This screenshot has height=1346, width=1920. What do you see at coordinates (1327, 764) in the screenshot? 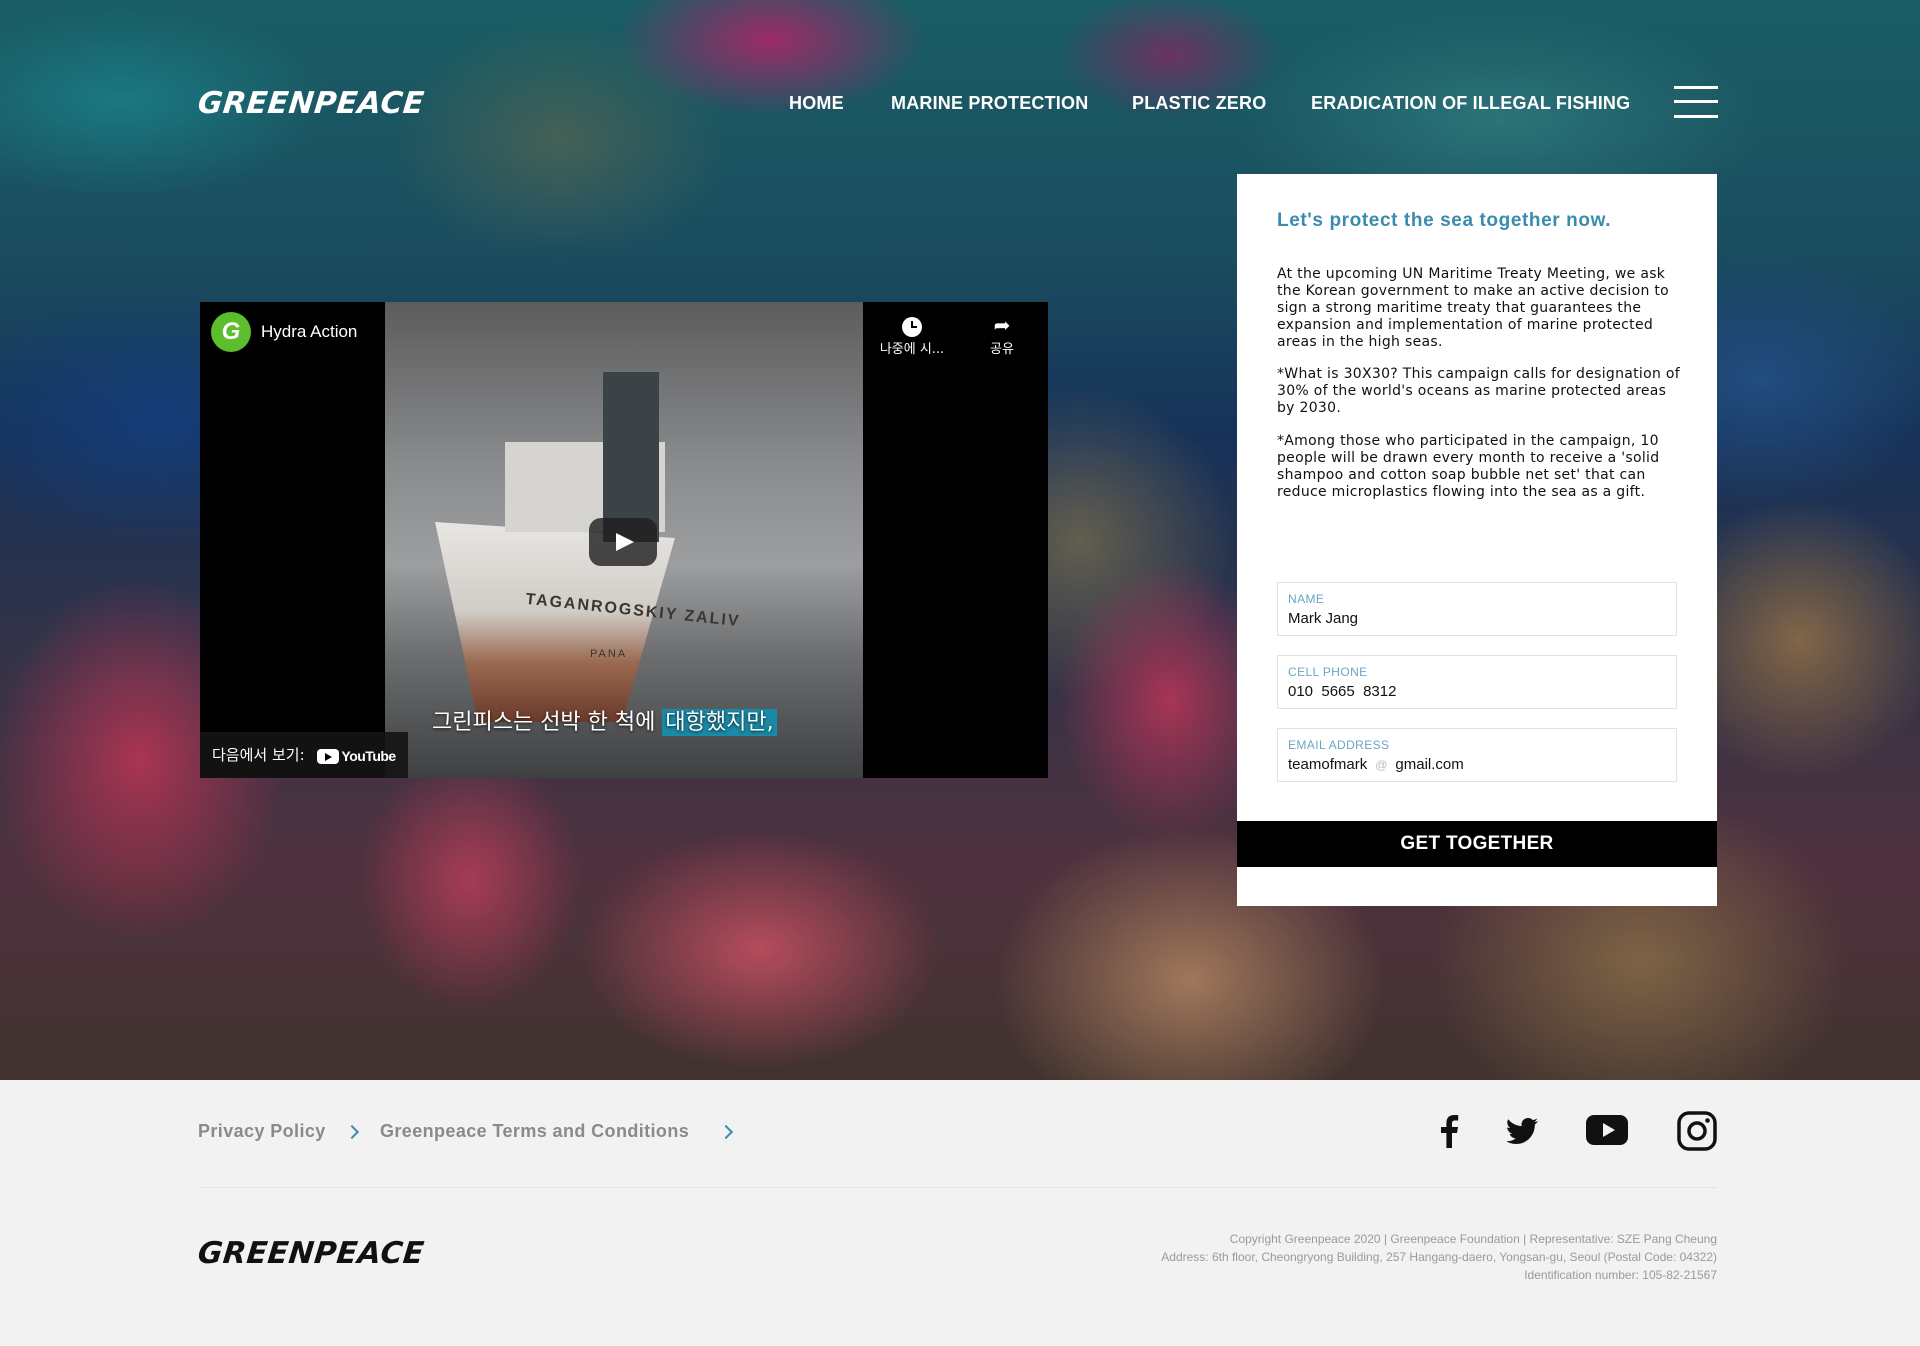
I see `email-user: teamofmark` at bounding box center [1327, 764].